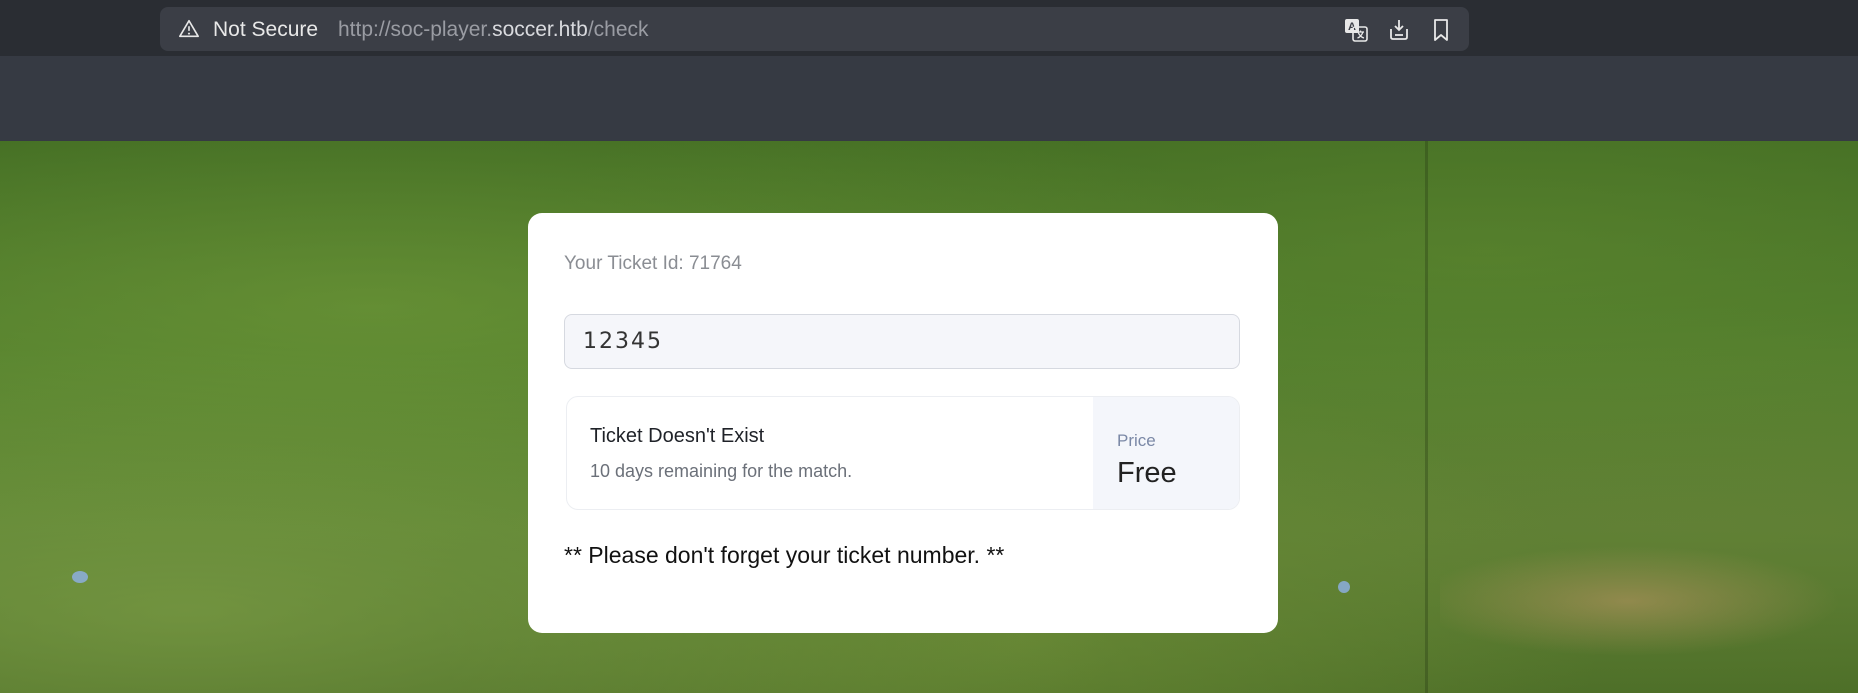 The width and height of the screenshot is (1858, 693). What do you see at coordinates (677, 436) in the screenshot?
I see `result-title: Ticket Doesn't Exist` at bounding box center [677, 436].